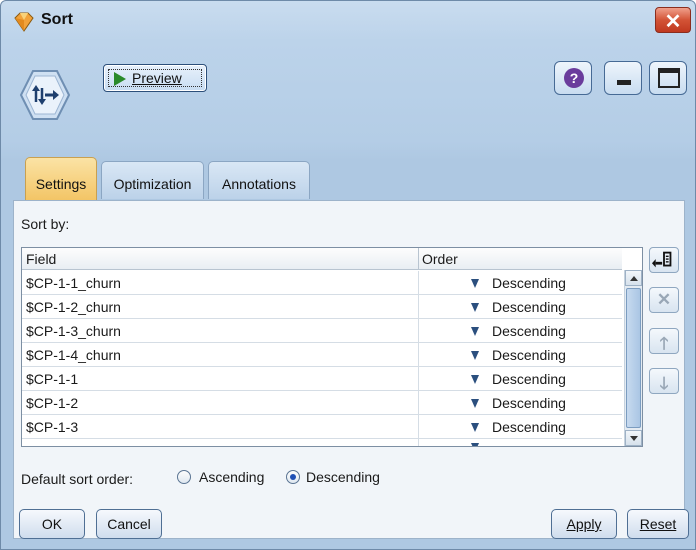 This screenshot has width=696, height=550. What do you see at coordinates (52, 379) in the screenshot?
I see `field-cell: $CP-1-1` at bounding box center [52, 379].